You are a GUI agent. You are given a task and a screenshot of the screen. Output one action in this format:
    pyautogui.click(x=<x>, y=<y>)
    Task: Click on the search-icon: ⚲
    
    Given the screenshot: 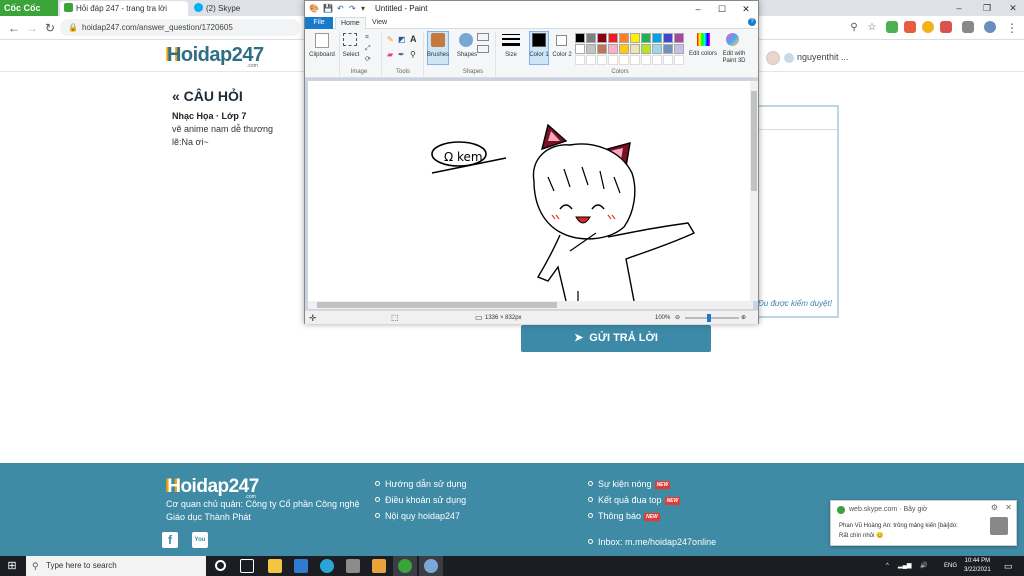 What is the action you would take?
    pyautogui.click(x=854, y=28)
    